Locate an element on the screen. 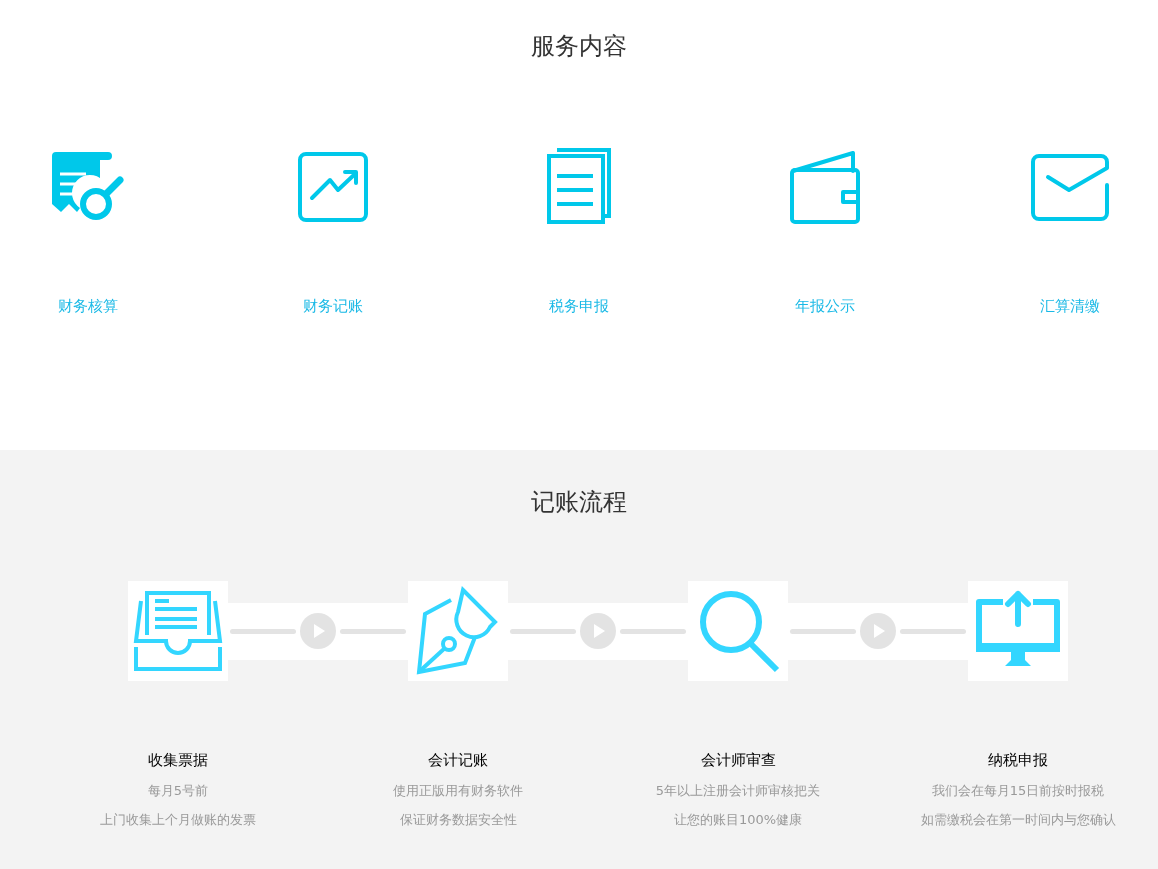 The image size is (1158, 869). step-title: 会计师审查 is located at coordinates (738, 760).